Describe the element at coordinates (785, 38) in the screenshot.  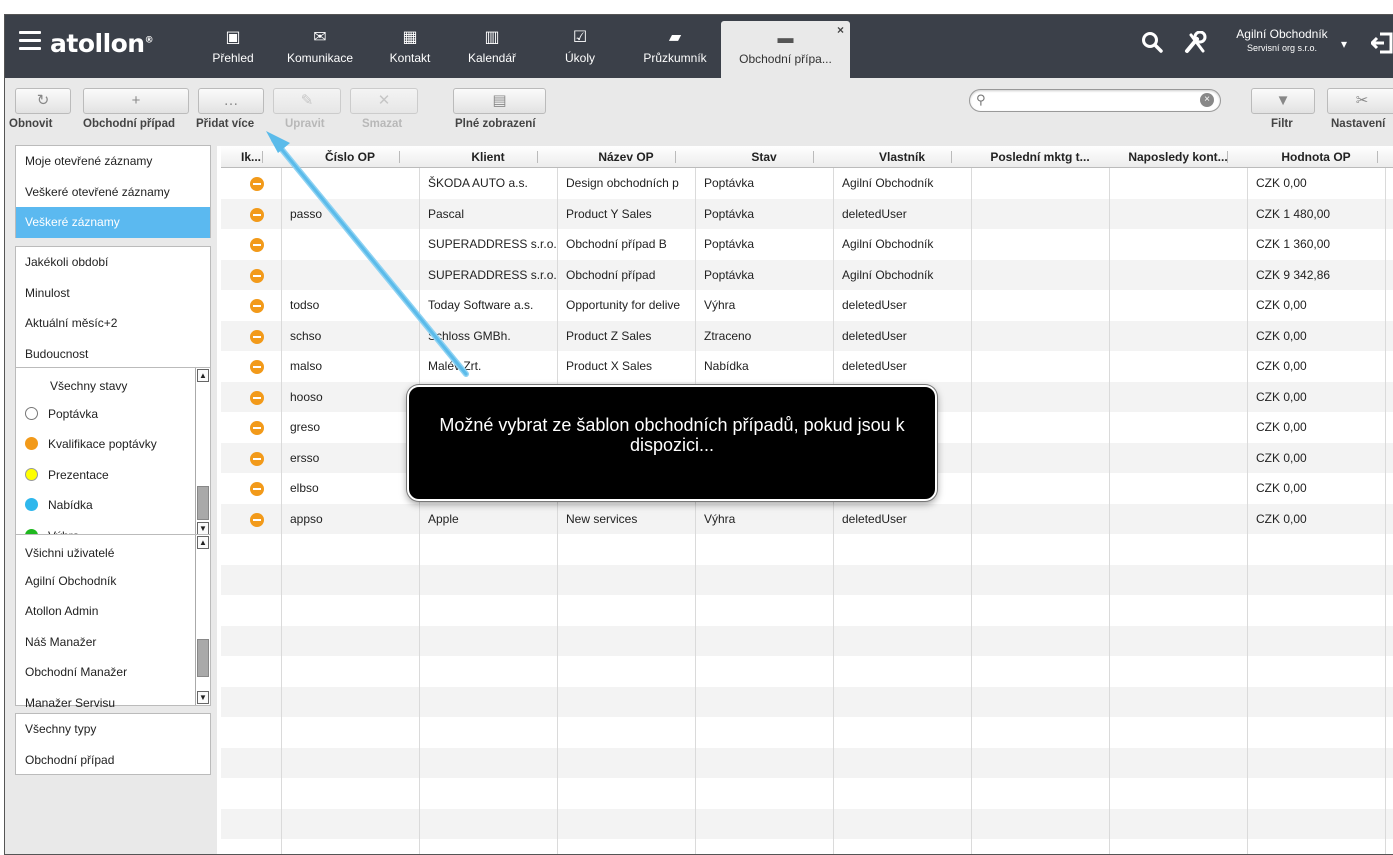
I see `briefcase-icon: ▬` at that location.